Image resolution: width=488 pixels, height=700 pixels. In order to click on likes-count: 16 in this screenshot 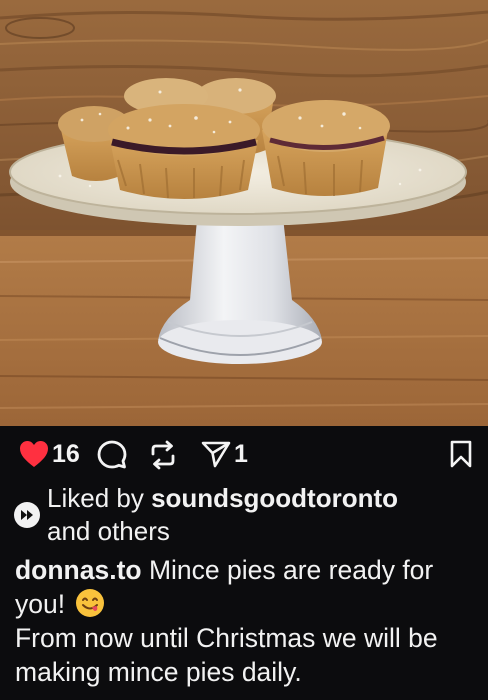, I will do `click(66, 454)`.